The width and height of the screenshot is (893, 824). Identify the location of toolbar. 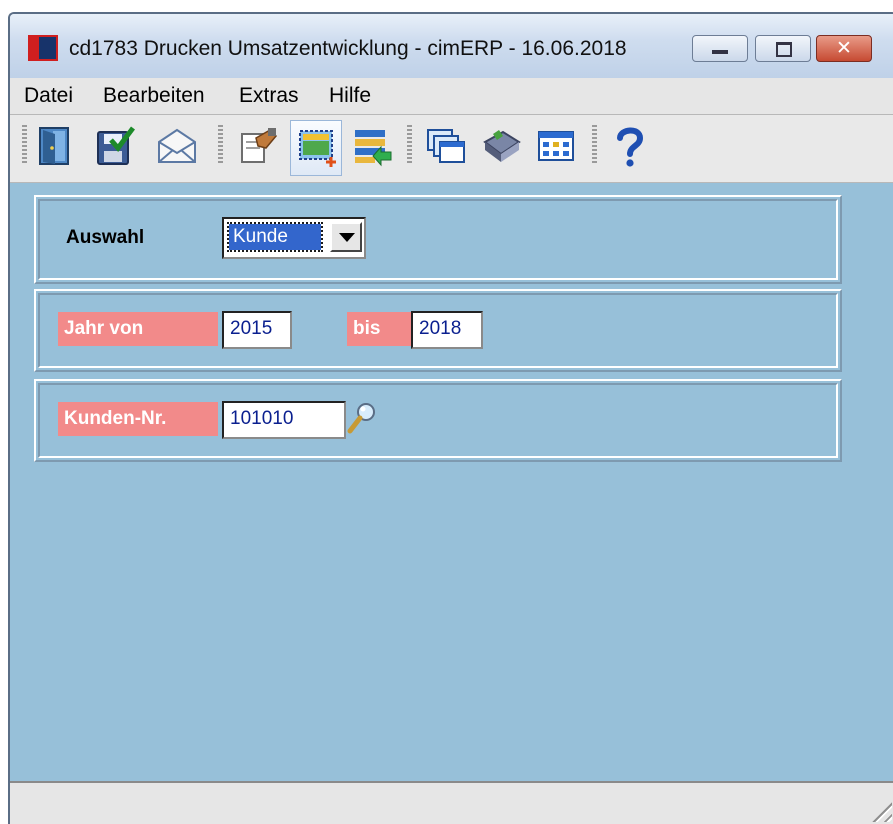
(451, 149).